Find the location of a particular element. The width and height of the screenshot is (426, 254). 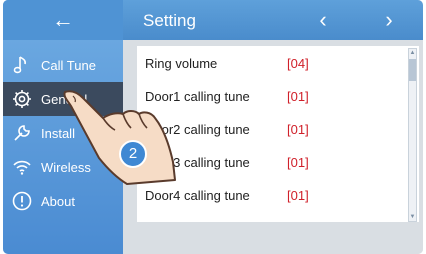

sidebar-item-call-tune: Call Tune is located at coordinates (63, 65).